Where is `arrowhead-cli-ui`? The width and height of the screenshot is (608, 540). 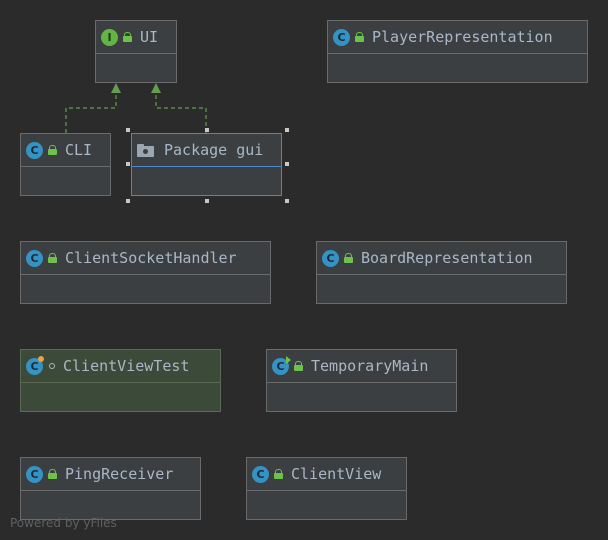
arrowhead-cli-ui is located at coordinates (116, 88).